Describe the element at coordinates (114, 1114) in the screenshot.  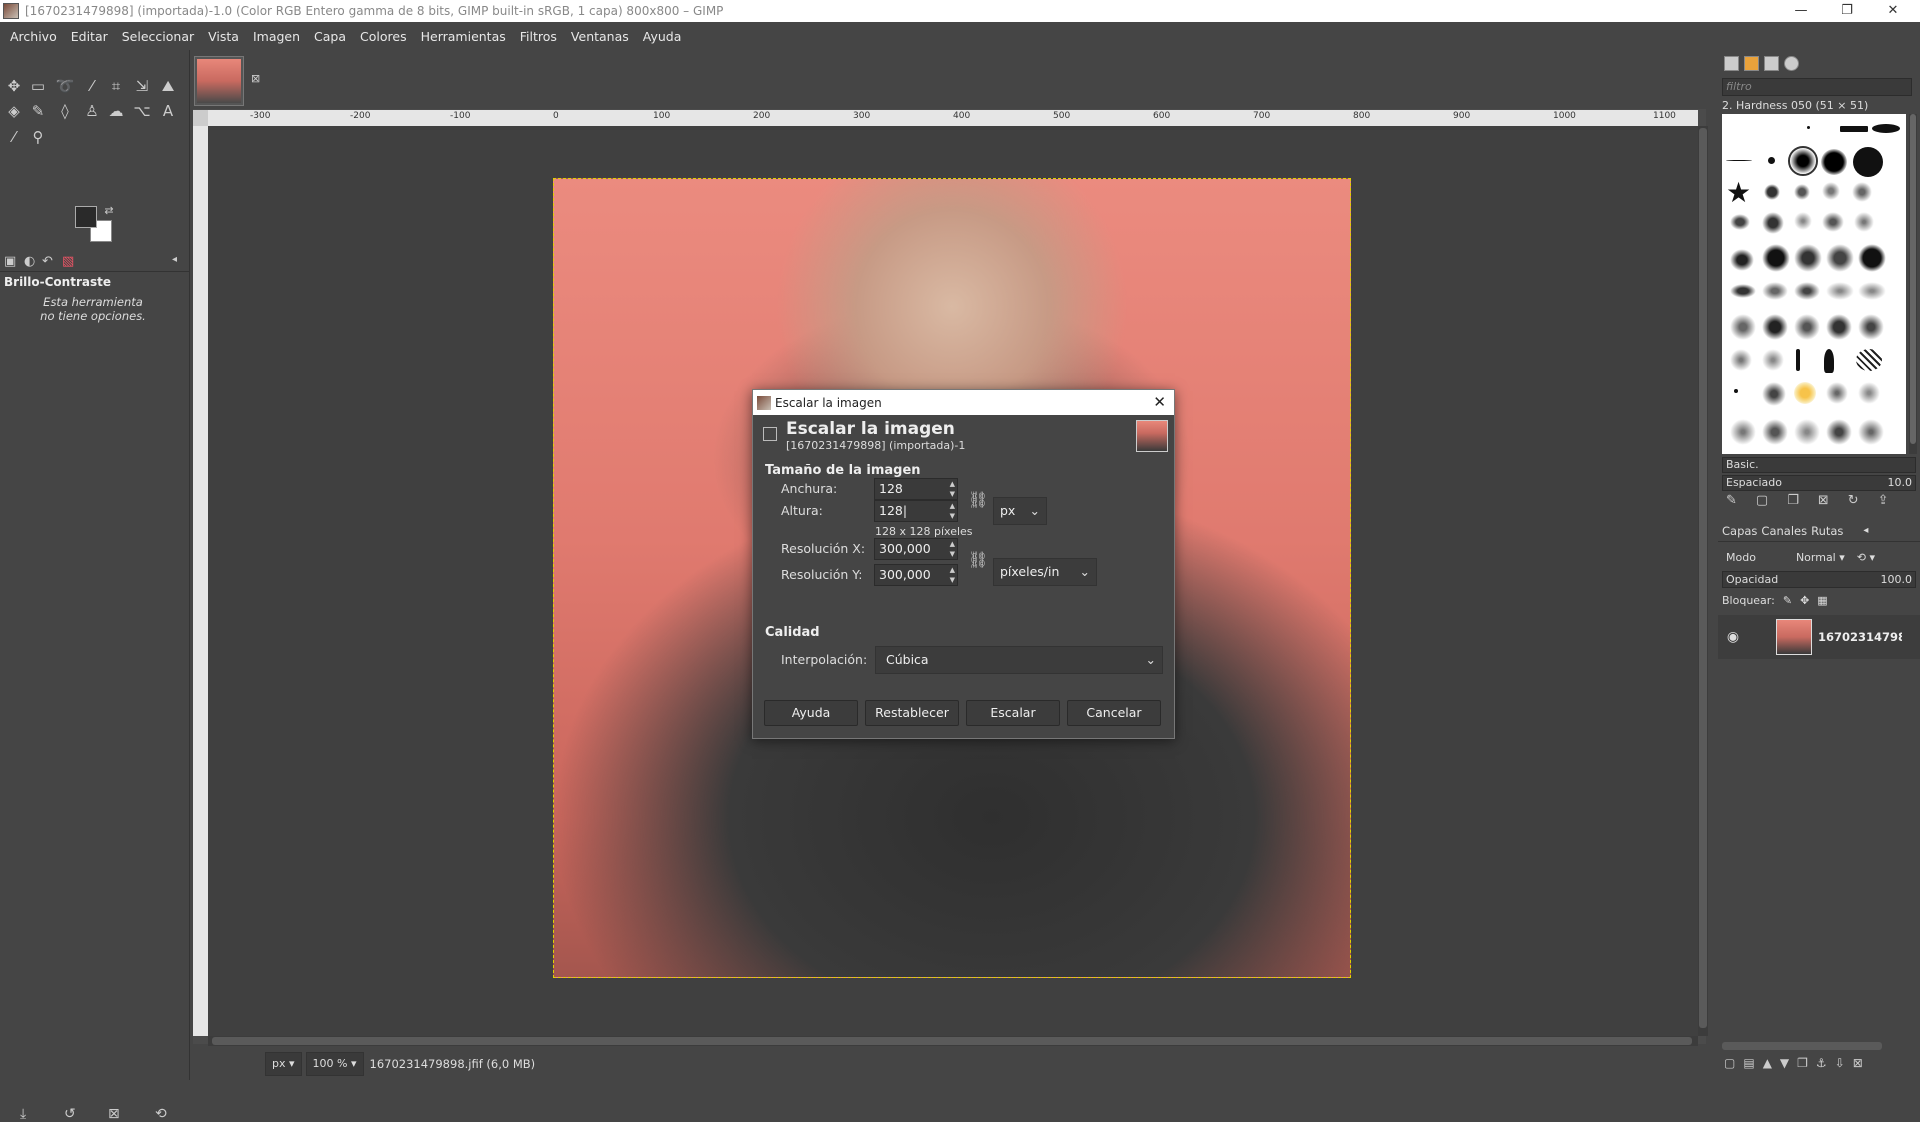
I see `delete-options-icon: ⊠` at that location.